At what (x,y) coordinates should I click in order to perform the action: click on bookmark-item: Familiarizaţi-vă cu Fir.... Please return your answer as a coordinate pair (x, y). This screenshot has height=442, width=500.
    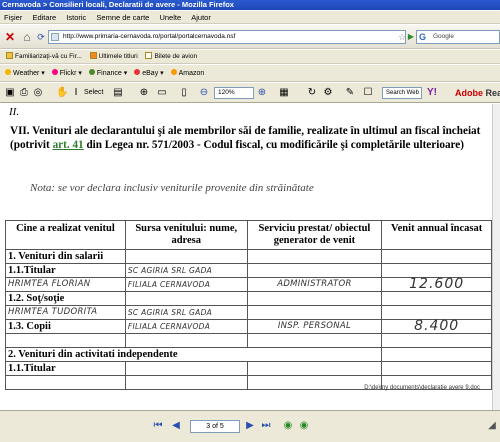
    Looking at the image, I should click on (44, 56).